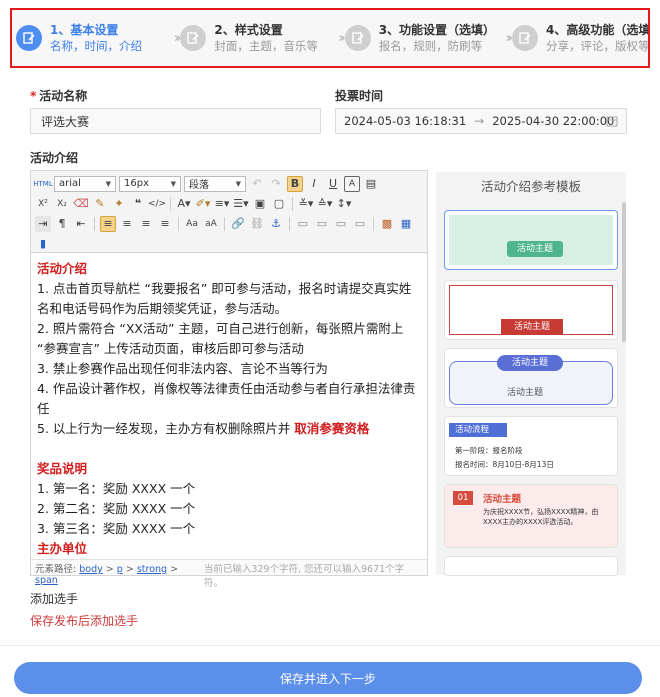 This screenshot has width=660, height=697. I want to click on directionality-icon: ⇤, so click(81, 224).